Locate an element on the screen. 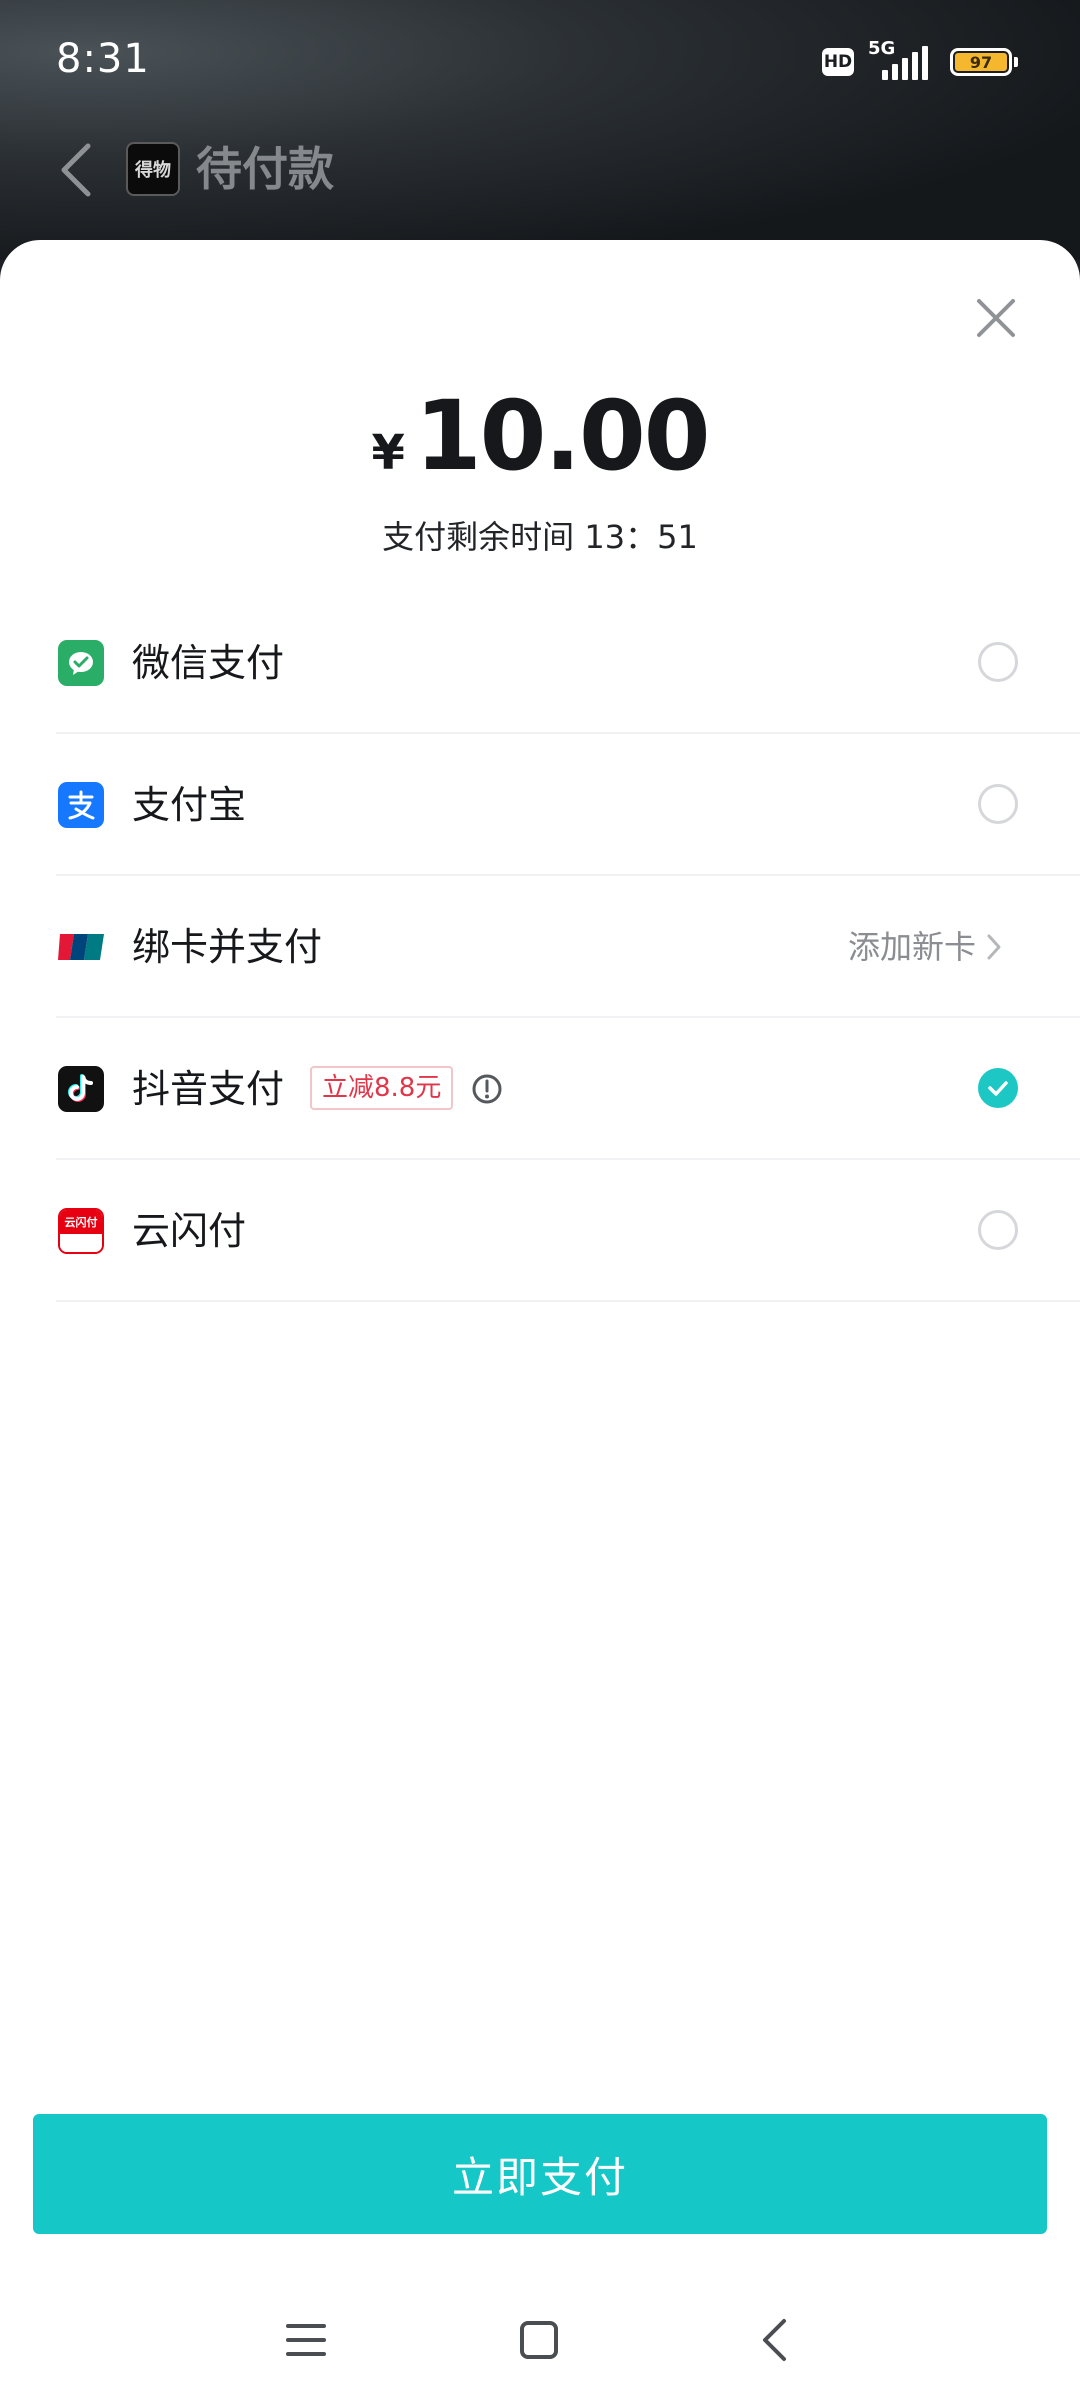 The height and width of the screenshot is (2400, 1080). close-icon is located at coordinates (996, 318).